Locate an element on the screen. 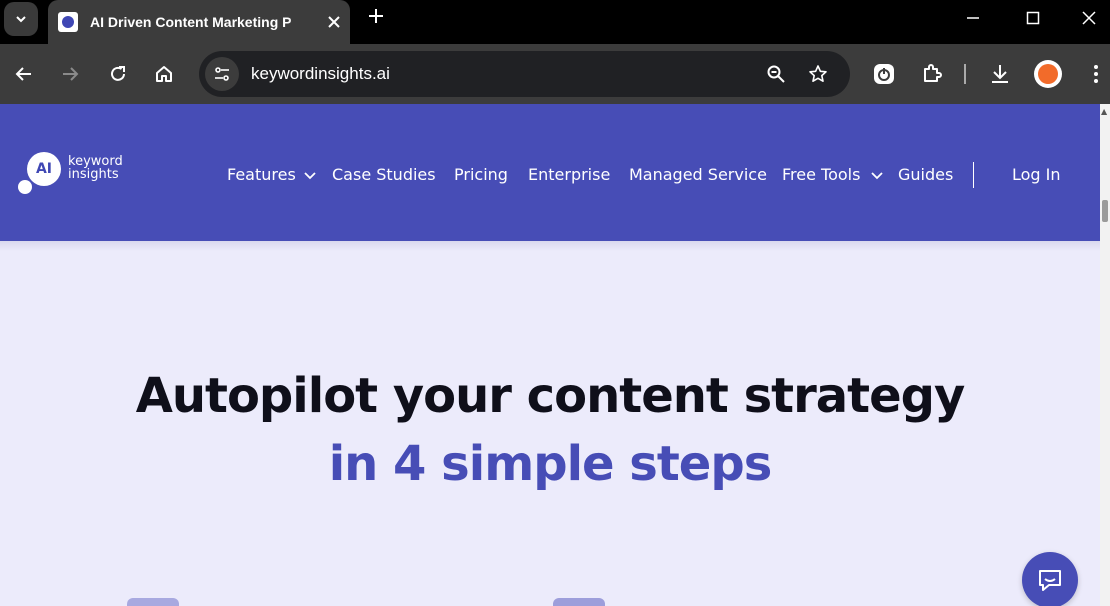 The image size is (1110, 606). url-text: keywordinsights.ai is located at coordinates (320, 74).